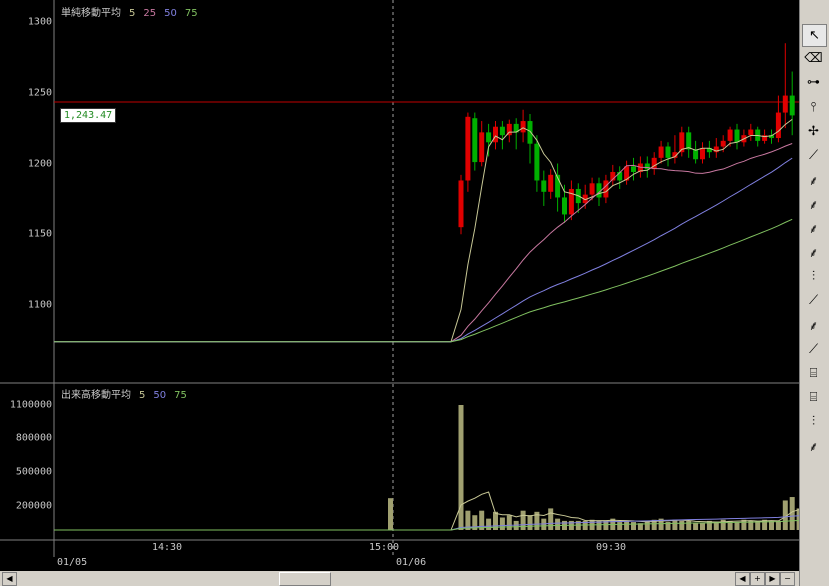 This screenshot has height=586, width=829. I want to click on drawing-toolbar: ↖ ⌫ ⊶ ⫯ ✢ ⟋ ⸙ ⸙ ⸙ ⸙ ⫶ ⟋ ⸙ ⟋ ⌸ ⌸ ⫶ ⸙, so click(814, 293).